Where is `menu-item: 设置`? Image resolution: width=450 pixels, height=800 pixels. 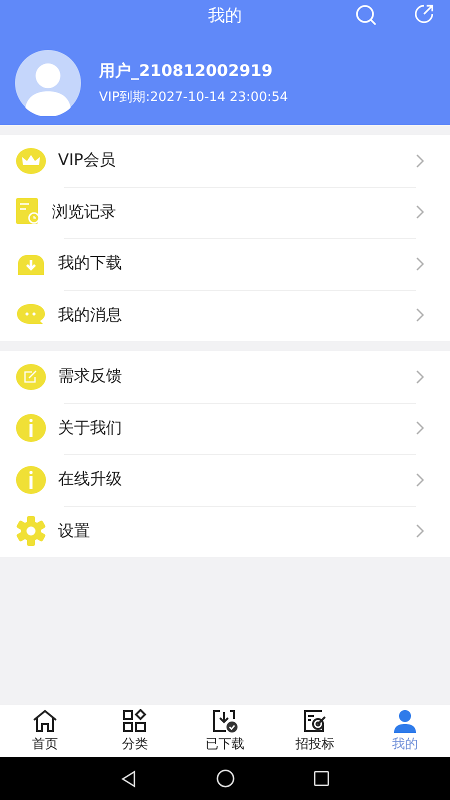 menu-item: 设置 is located at coordinates (225, 531).